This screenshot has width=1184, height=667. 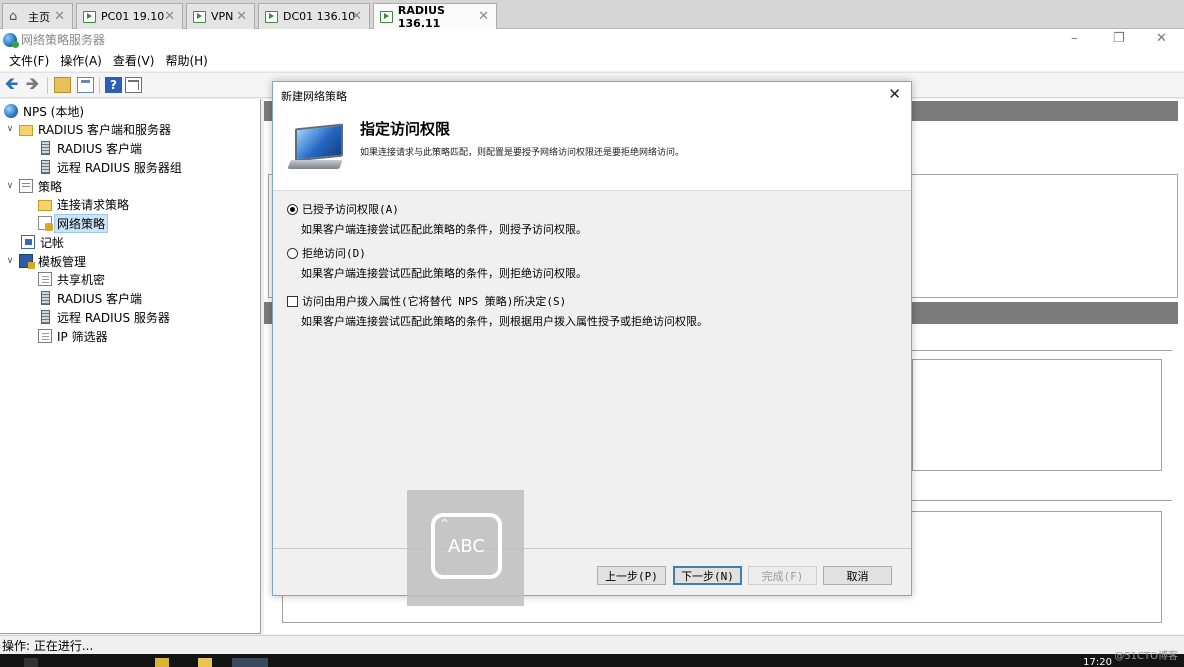 I want to click on tree-node-shared-secrets: 共享机密, so click(x=71, y=279).